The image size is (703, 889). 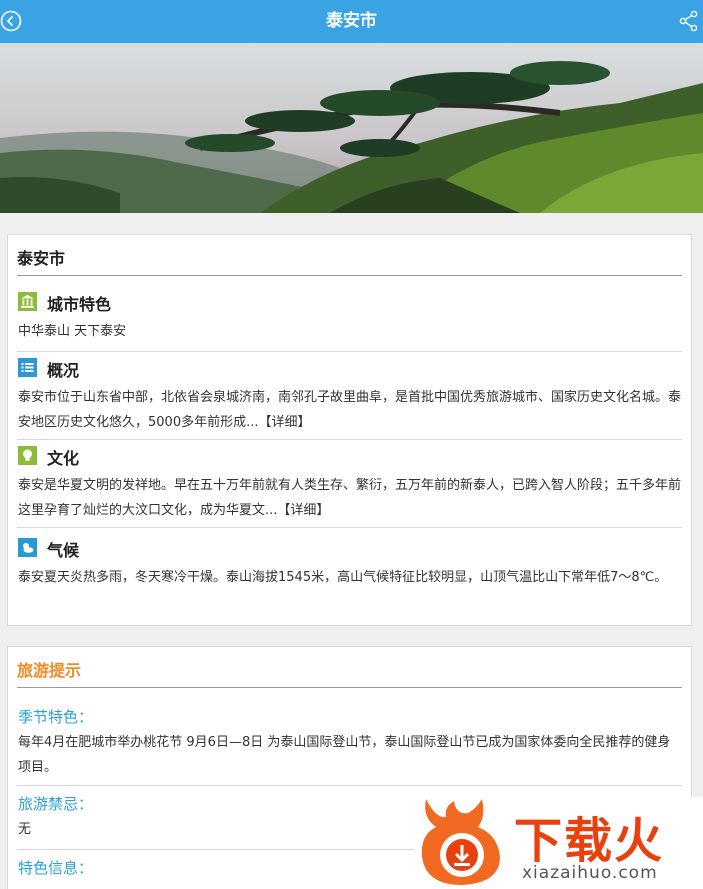 What do you see at coordinates (41, 258) in the screenshot?
I see `card-title: 泰安市` at bounding box center [41, 258].